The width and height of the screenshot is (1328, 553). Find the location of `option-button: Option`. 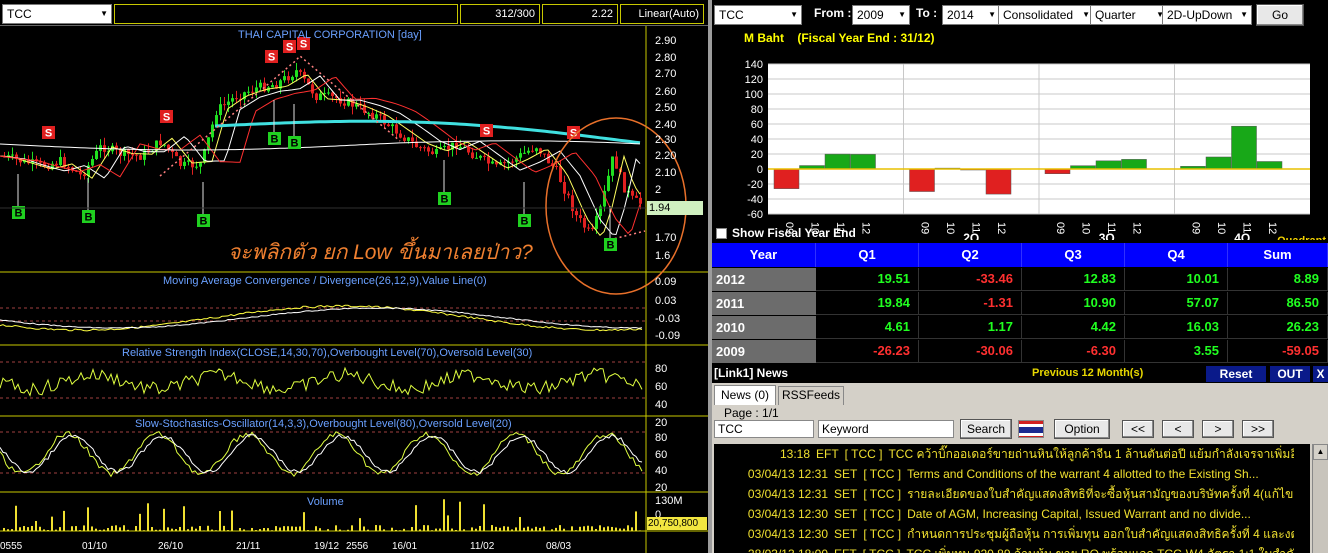

option-button: Option is located at coordinates (1082, 429).